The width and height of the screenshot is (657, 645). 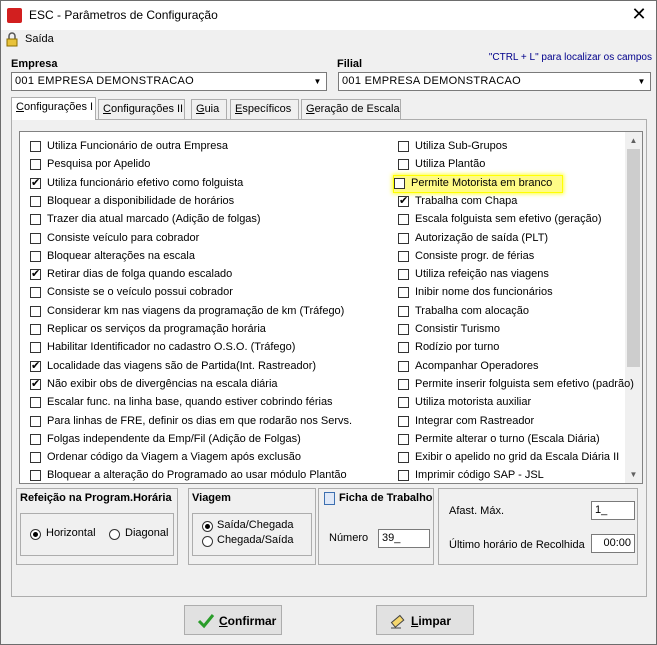 I want to click on refeicao-title: Refeição na Program.Horária, so click(x=96, y=498).